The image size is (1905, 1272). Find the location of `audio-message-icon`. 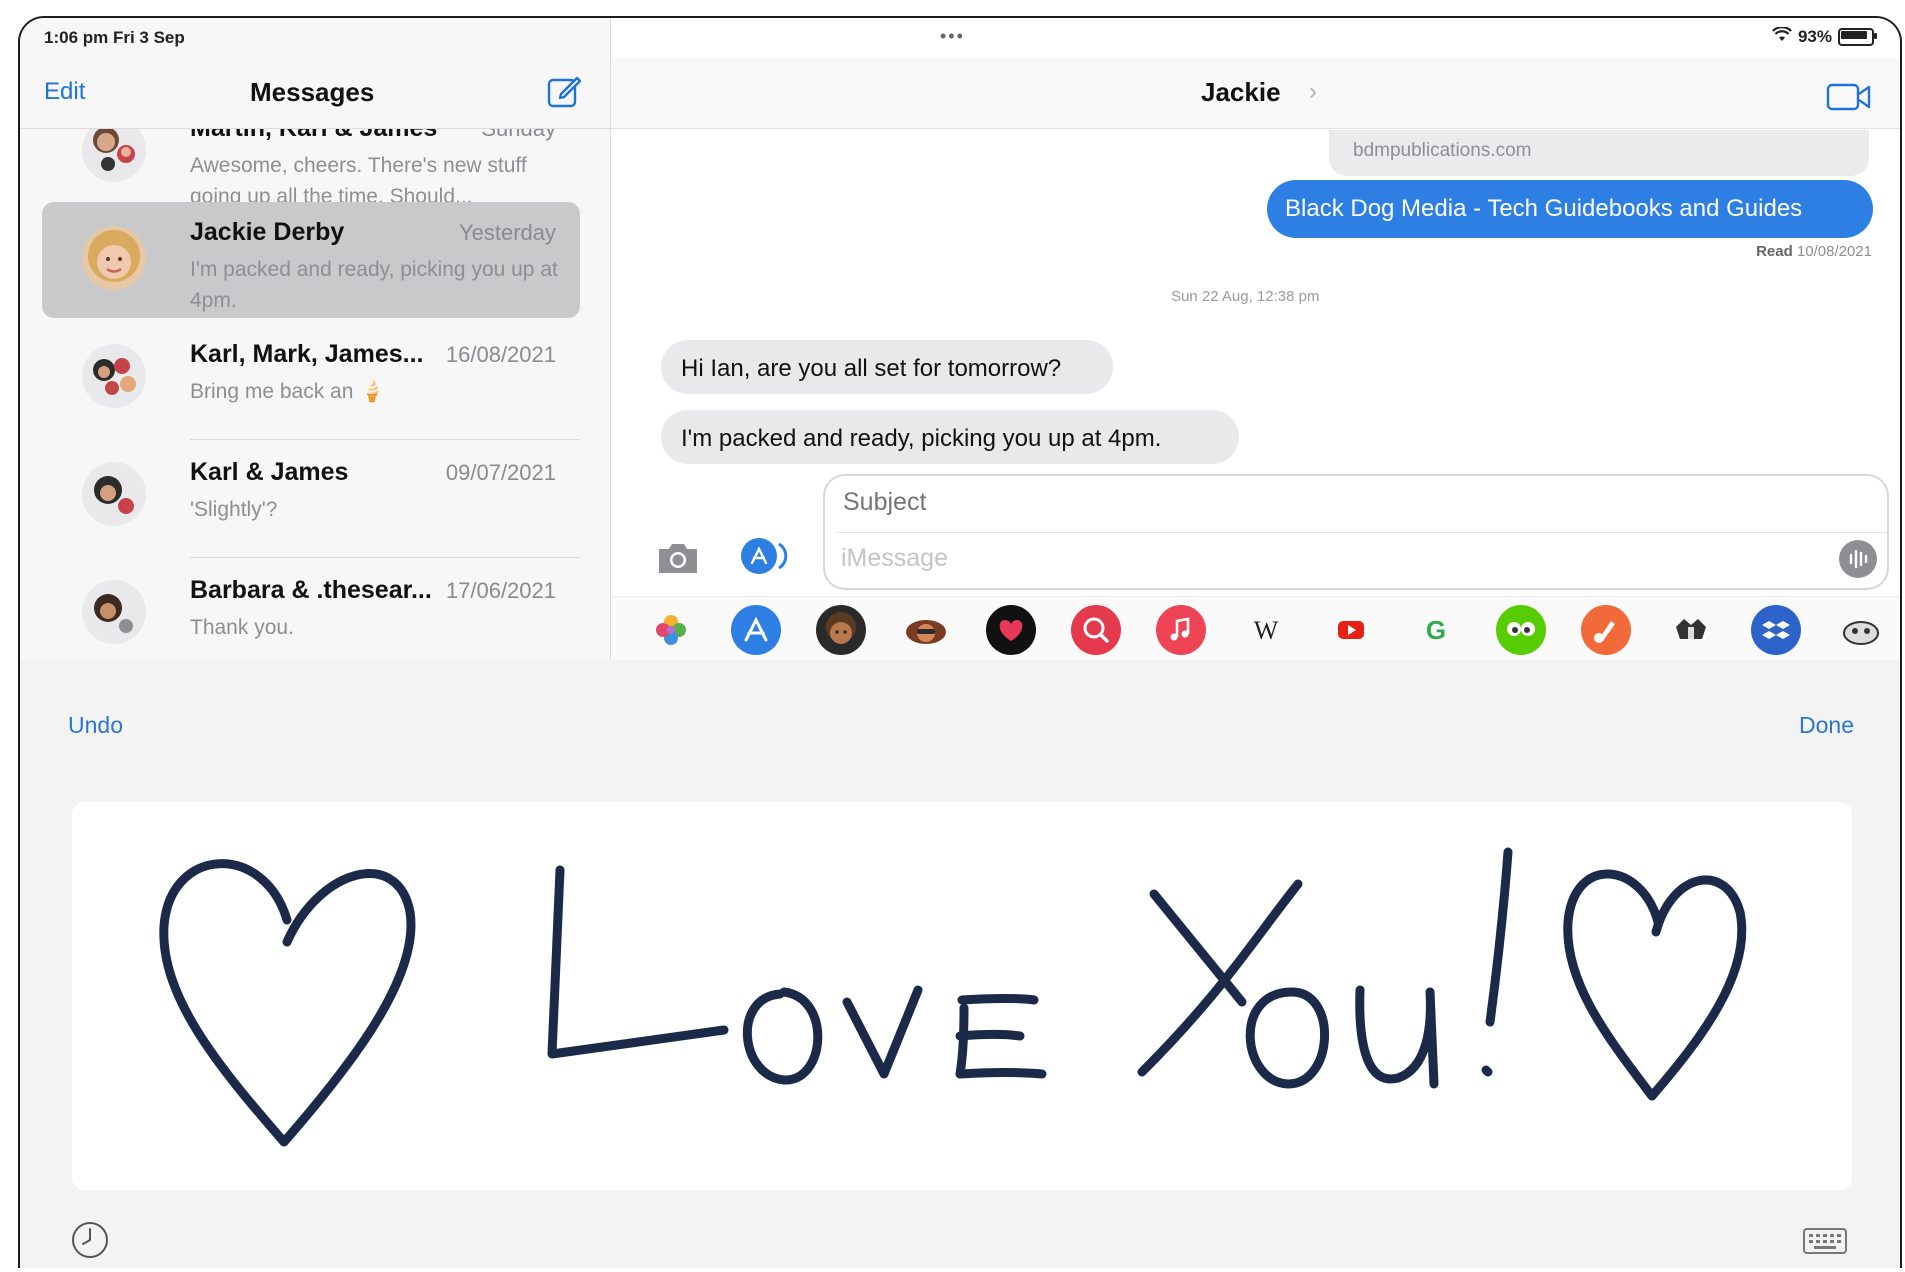

audio-message-icon is located at coordinates (1858, 559).